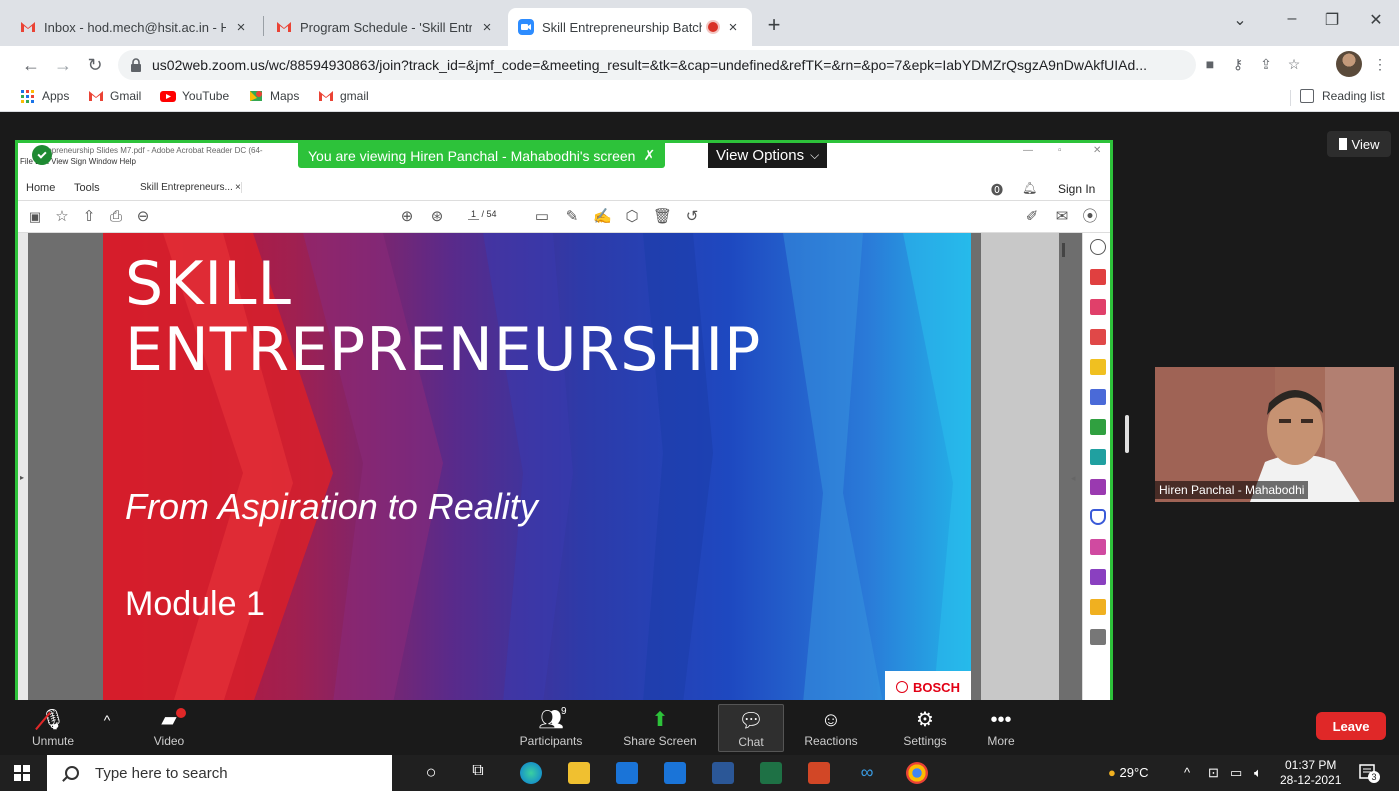  I want to click on tab-search-icon: ⌄, so click(1240, 20).